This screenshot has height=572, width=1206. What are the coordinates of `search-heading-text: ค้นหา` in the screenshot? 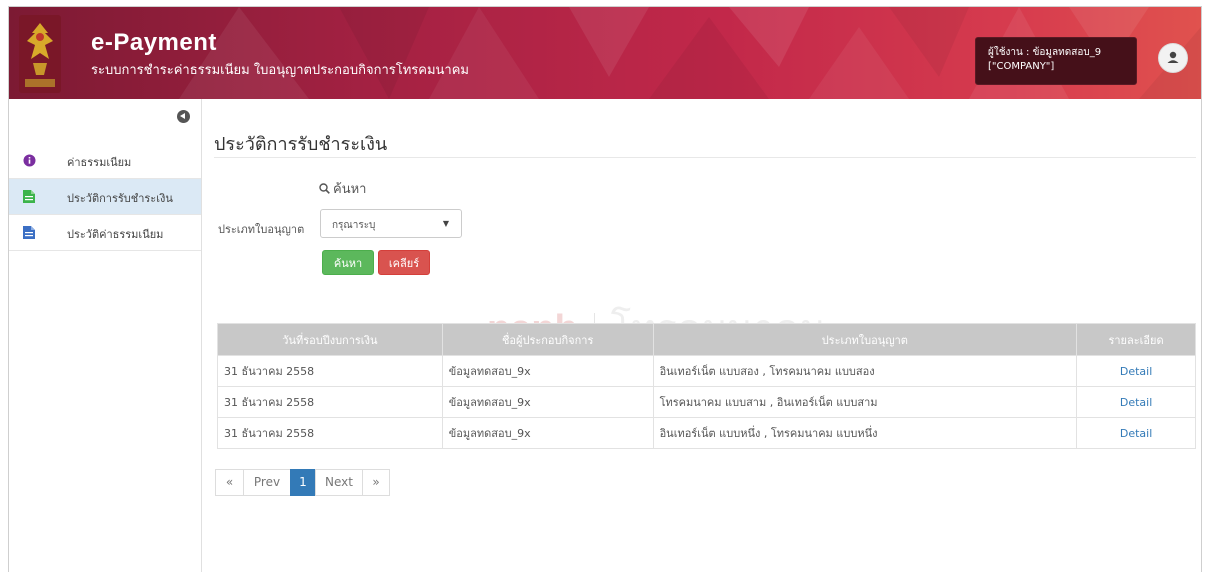 It's located at (350, 189).